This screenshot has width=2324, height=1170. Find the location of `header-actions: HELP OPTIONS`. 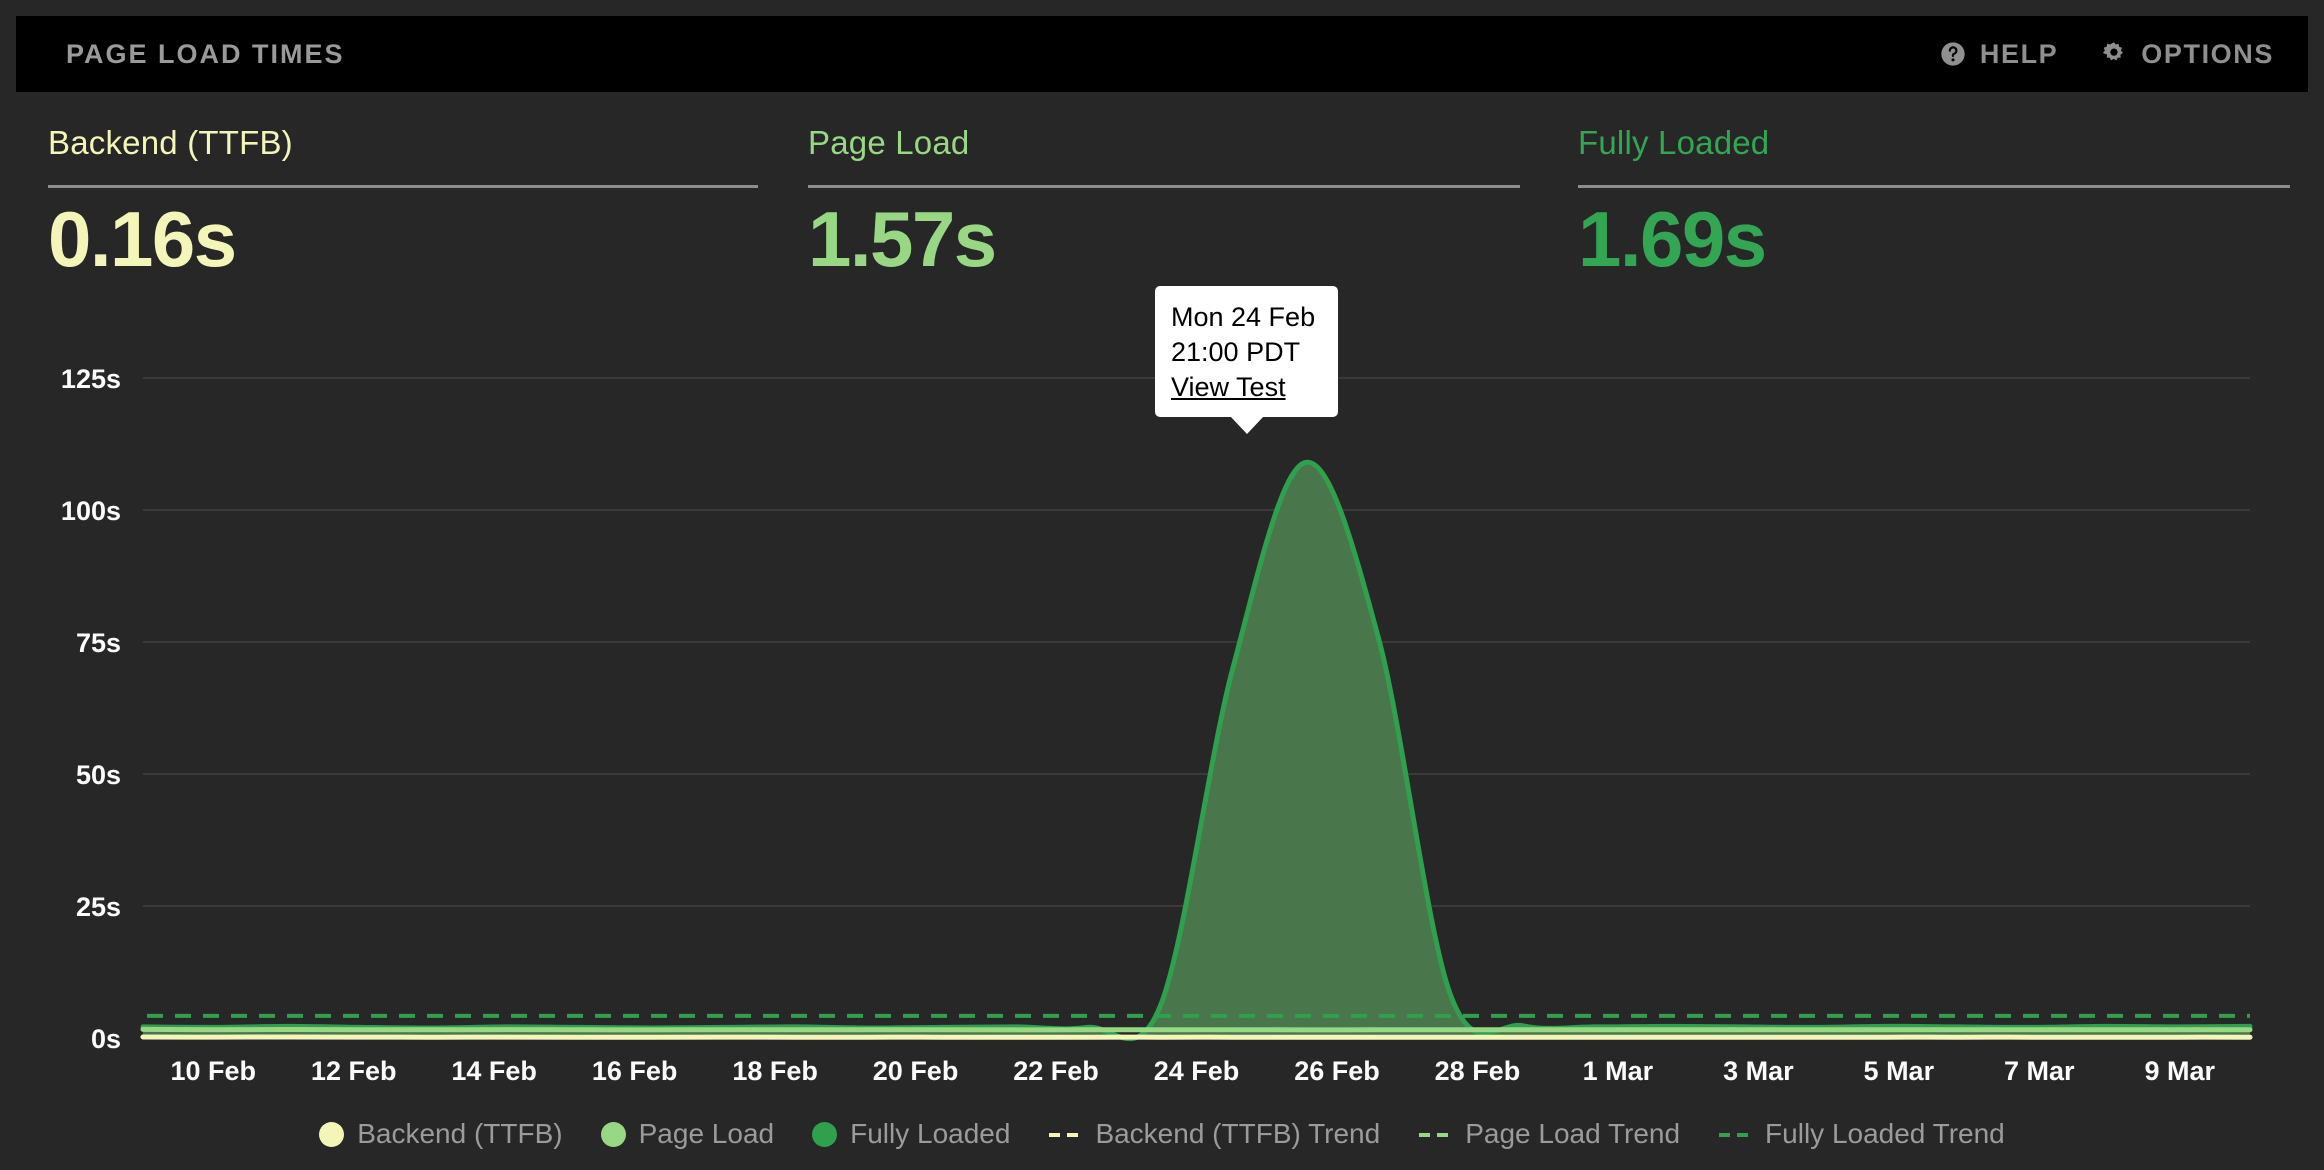

header-actions: HELP OPTIONS is located at coordinates (2106, 54).